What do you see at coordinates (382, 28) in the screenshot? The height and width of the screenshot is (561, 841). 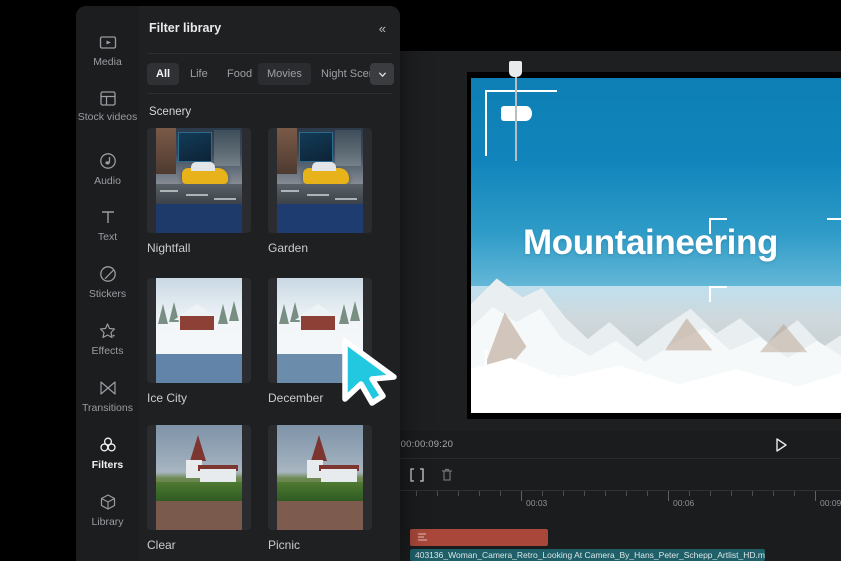 I see `double-chevron-left-icon: «` at bounding box center [382, 28].